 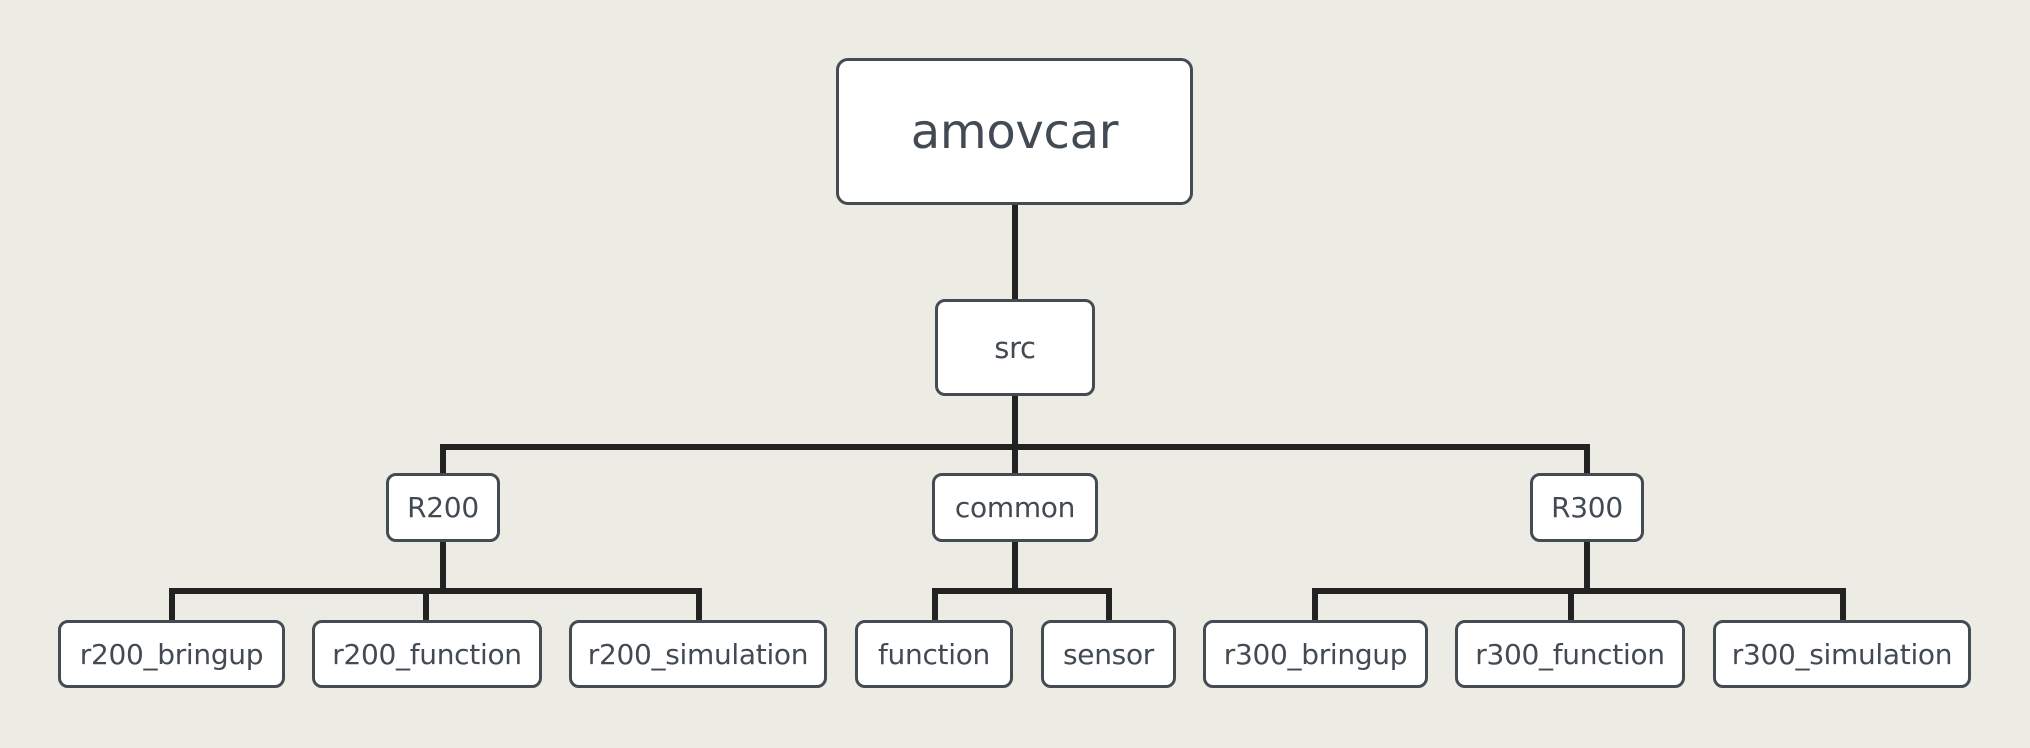 I want to click on node-label: r300_bringup, so click(x=1315, y=654).